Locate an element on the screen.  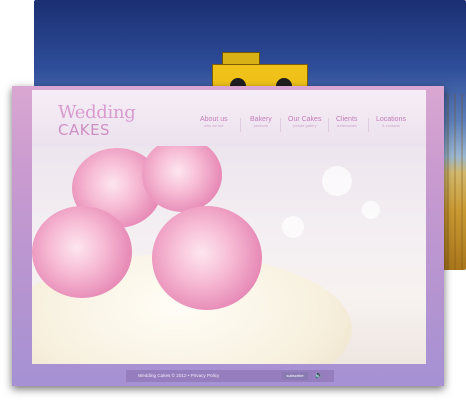
harvester-body is located at coordinates (260, 76).